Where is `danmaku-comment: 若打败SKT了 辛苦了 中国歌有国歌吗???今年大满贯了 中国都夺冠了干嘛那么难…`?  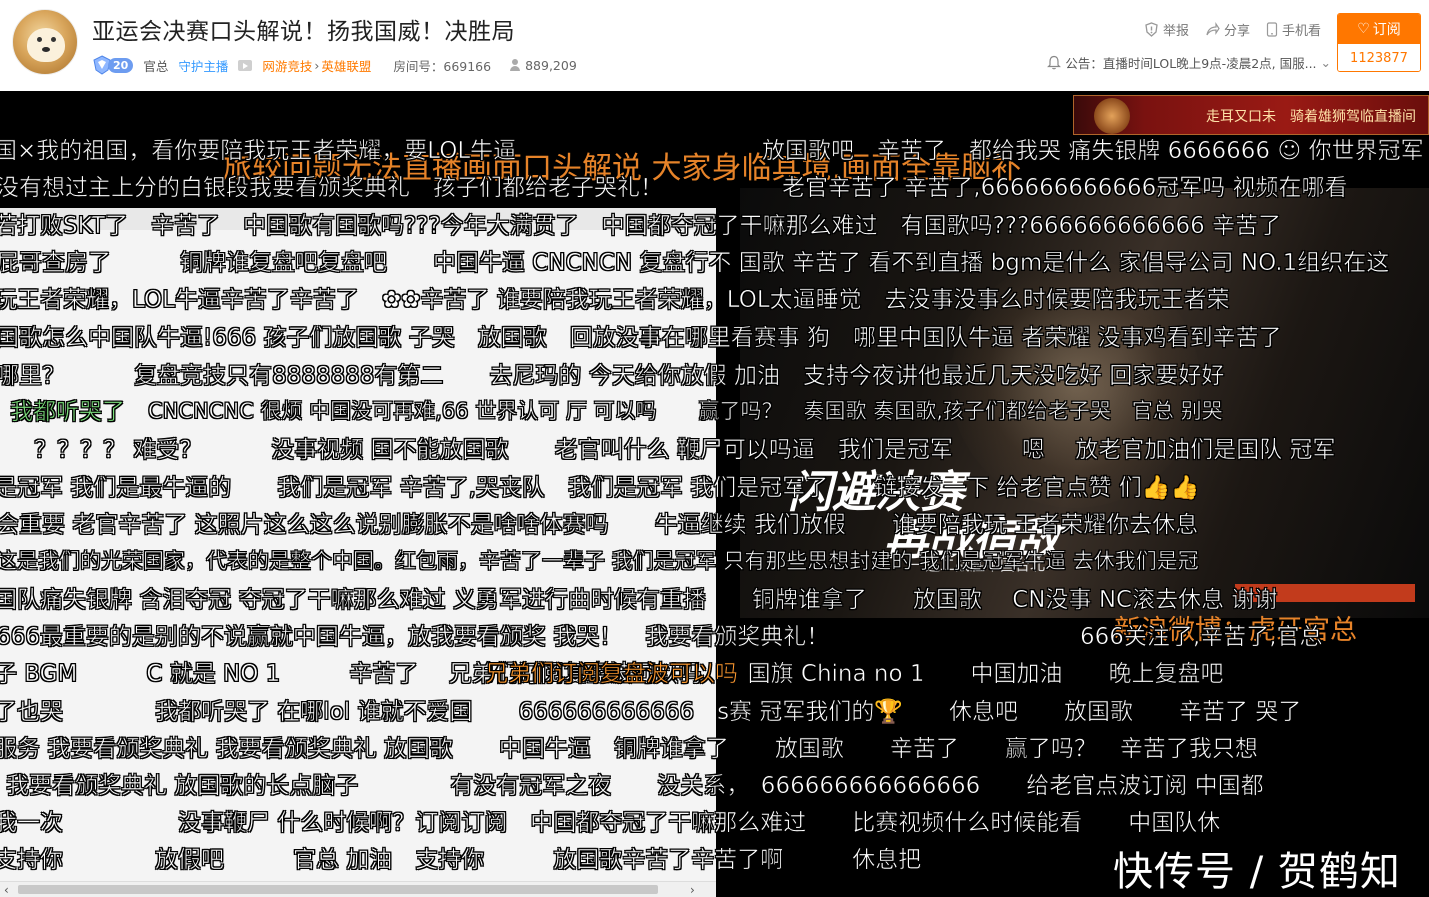
danmaku-comment: 若打败SKT了 辛苦了 中国歌有国歌吗???今年大满贯了 中国都夺冠了干嘛那么难… is located at coordinates (641, 226).